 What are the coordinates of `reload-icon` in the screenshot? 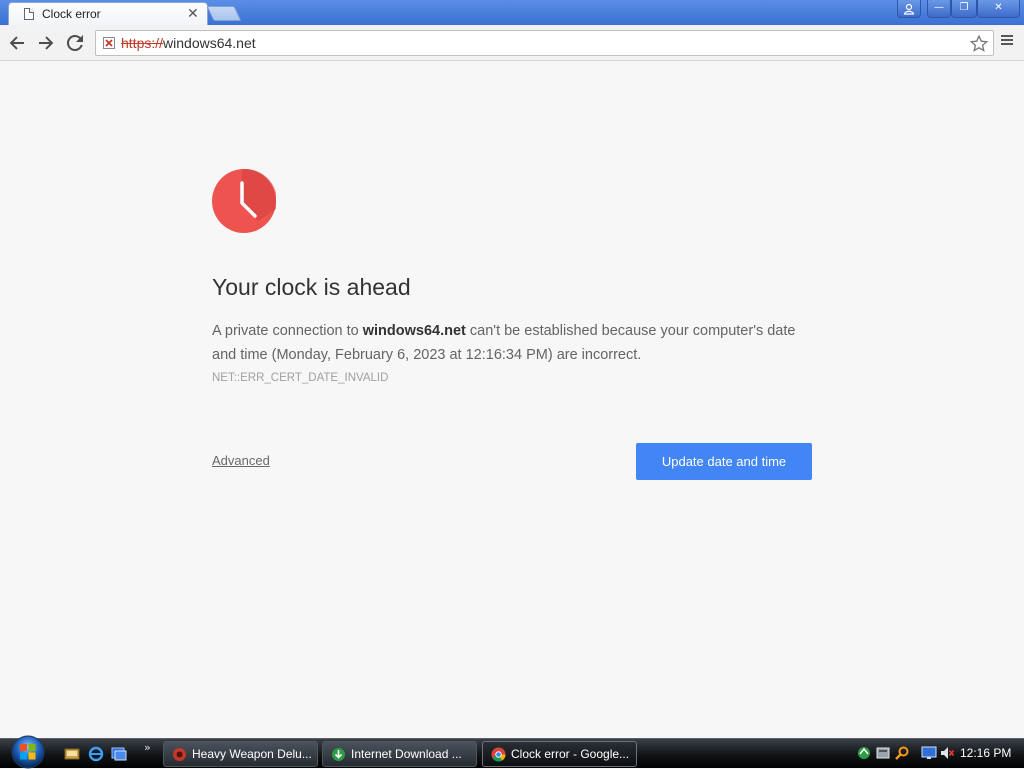 It's located at (74, 42).